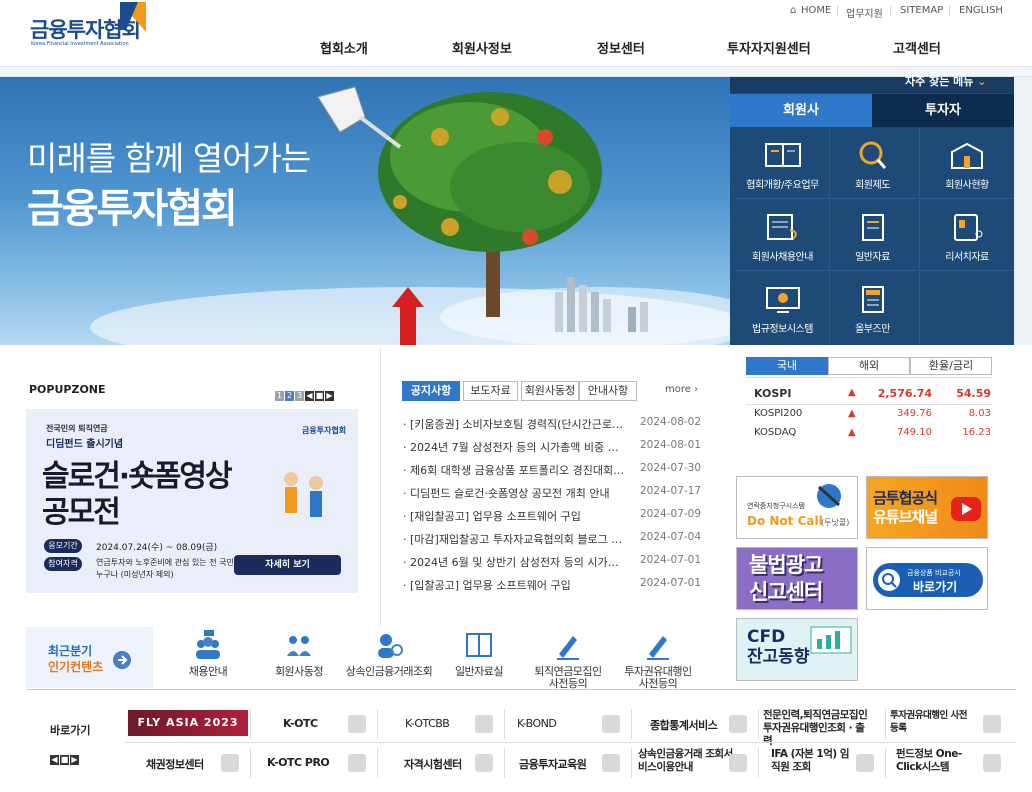 This screenshot has height=792, width=1032. What do you see at coordinates (992, 724) in the screenshot?
I see `pen-icon` at bounding box center [992, 724].